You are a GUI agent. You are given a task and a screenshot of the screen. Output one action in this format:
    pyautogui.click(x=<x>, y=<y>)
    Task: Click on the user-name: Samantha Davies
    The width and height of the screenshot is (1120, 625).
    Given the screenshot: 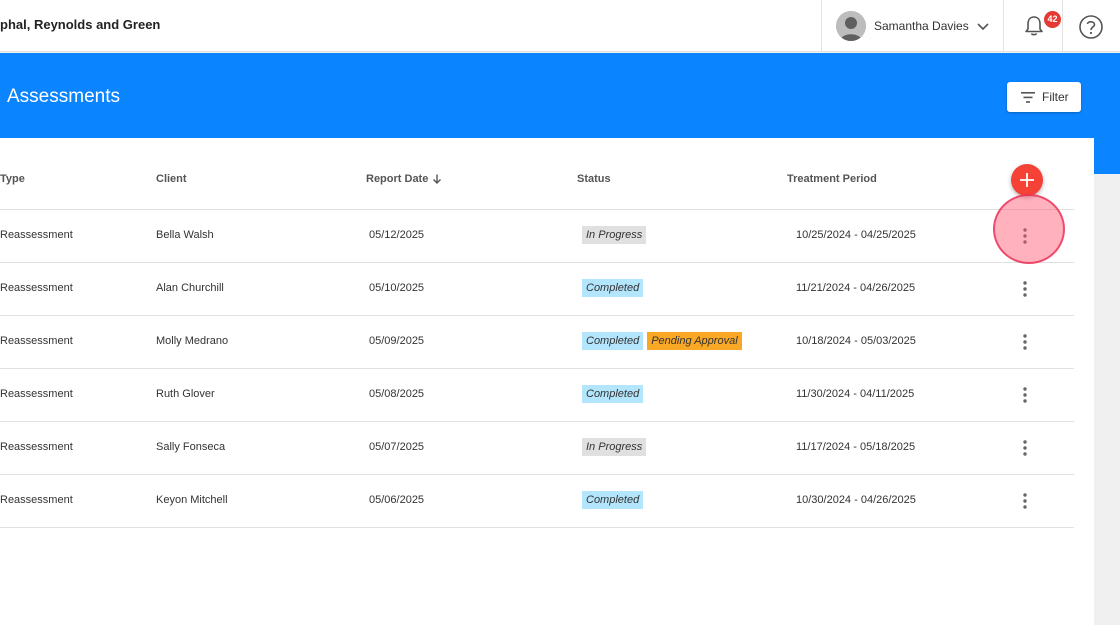 What is the action you would take?
    pyautogui.click(x=921, y=26)
    